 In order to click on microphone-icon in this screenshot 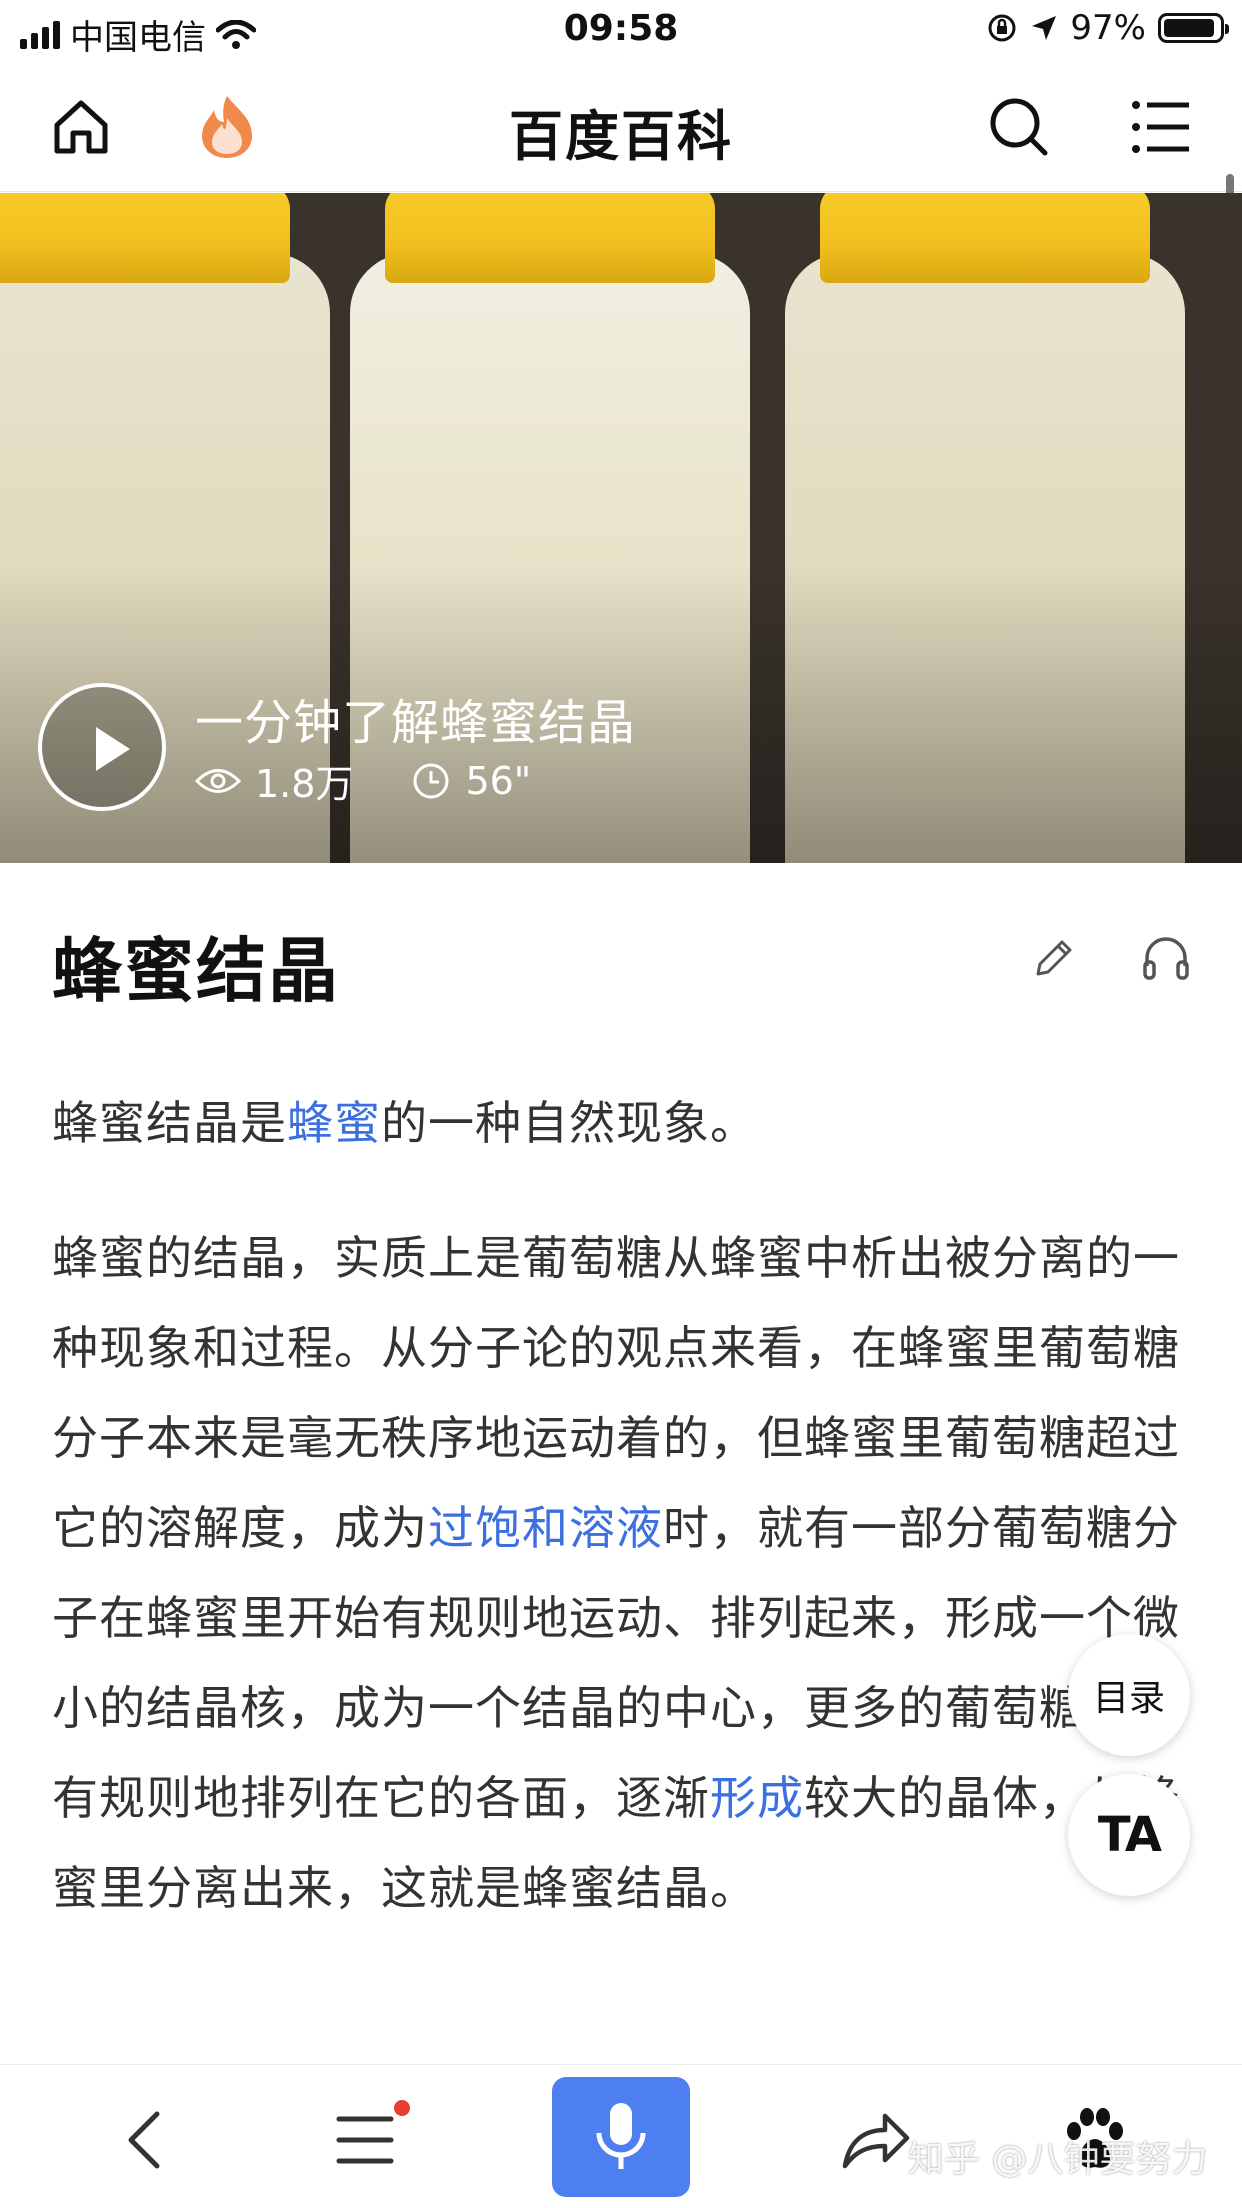, I will do `click(621, 2136)`.